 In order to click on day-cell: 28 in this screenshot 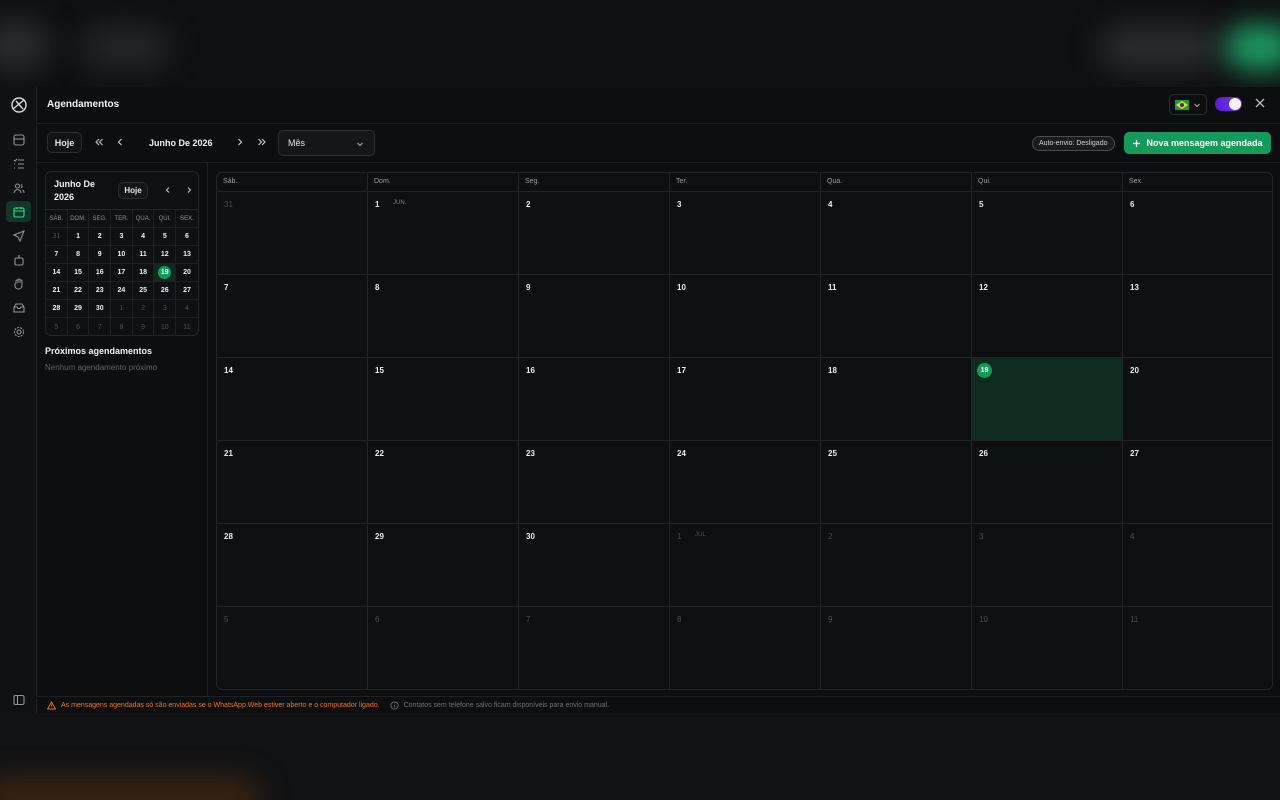, I will do `click(292, 565)`.